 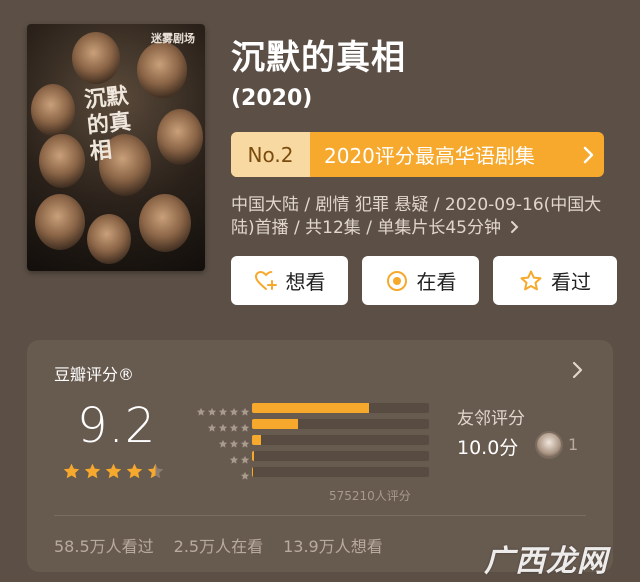 I want to click on poster-image: 迷雾剧场 沉默的真相, so click(x=116, y=147).